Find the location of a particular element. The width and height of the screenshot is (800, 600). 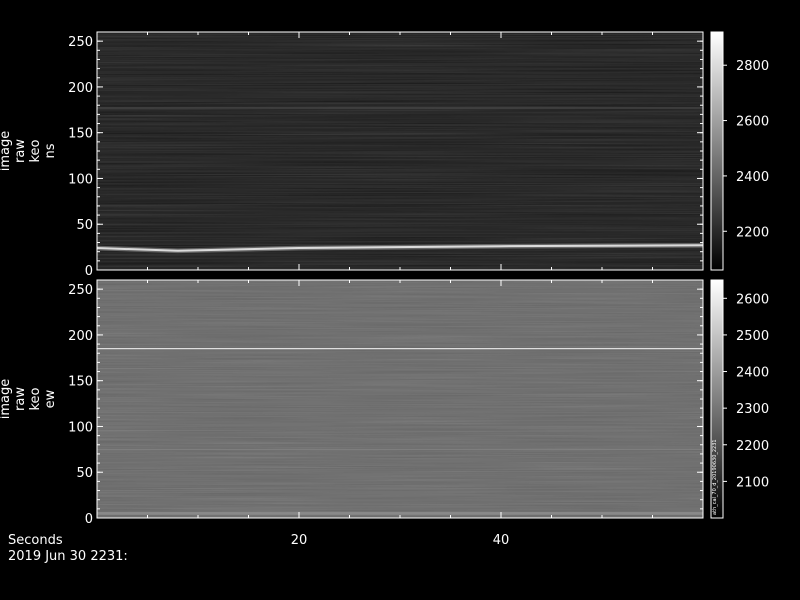

colorbar-tick-label: 2500 is located at coordinates (752, 336).